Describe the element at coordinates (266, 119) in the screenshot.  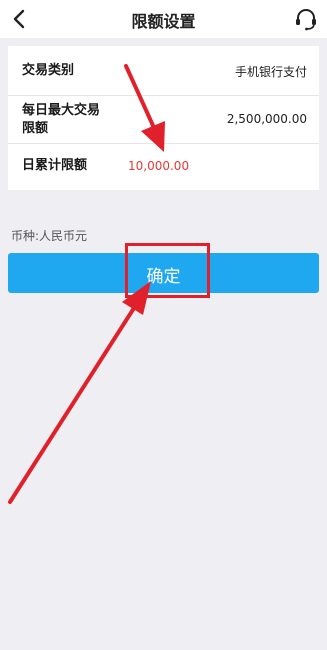
I see `daily-max-limit-value: 2,500,000.00` at that location.